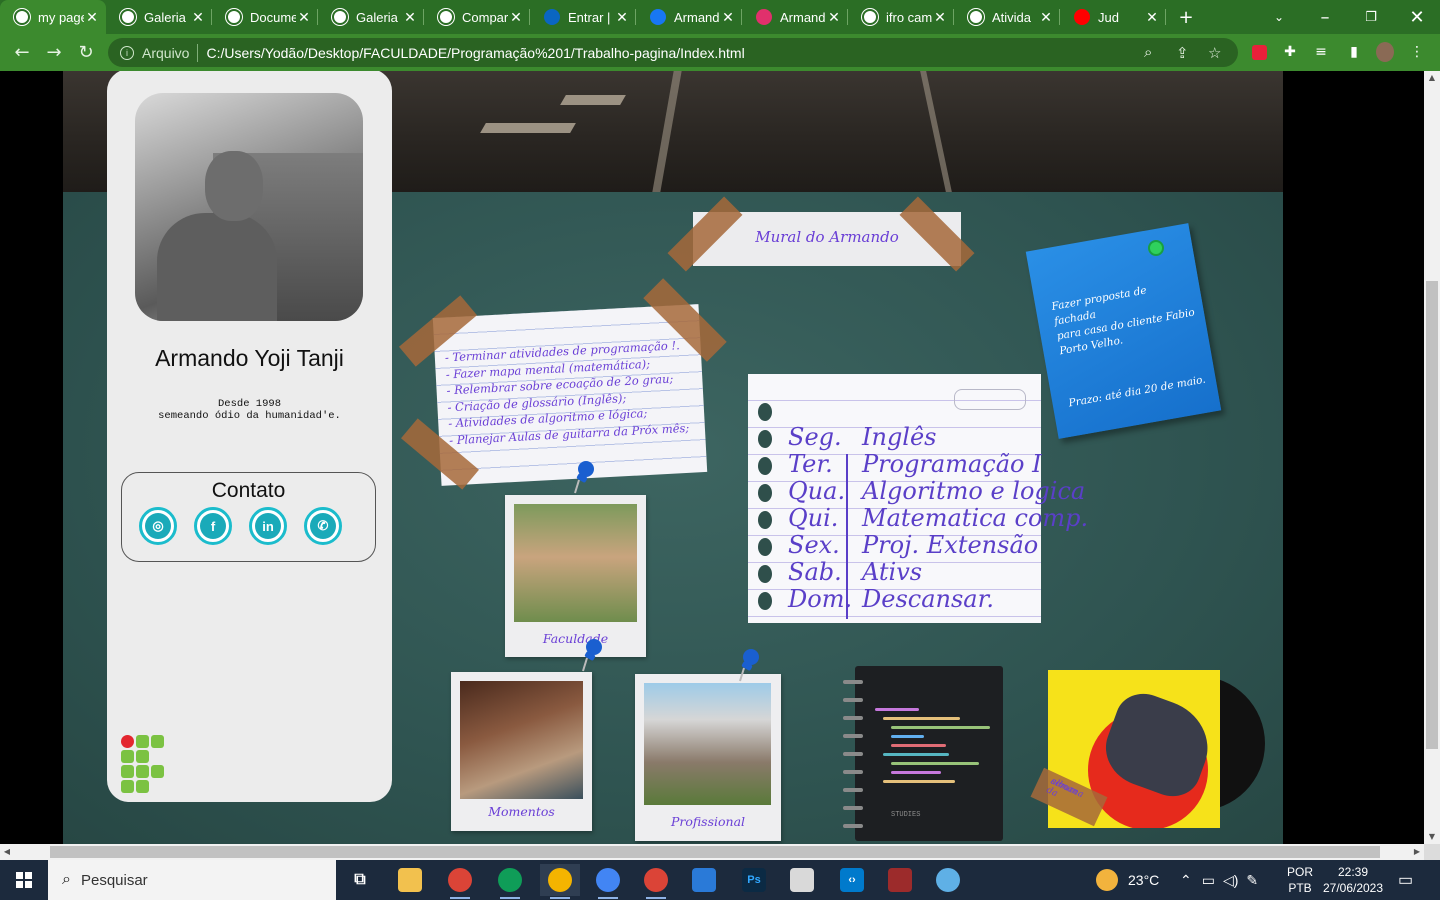 This screenshot has width=1440, height=900. Describe the element at coordinates (891, 599) in the screenshot. I see `schedule-row: Dom. Descansar.` at that location.